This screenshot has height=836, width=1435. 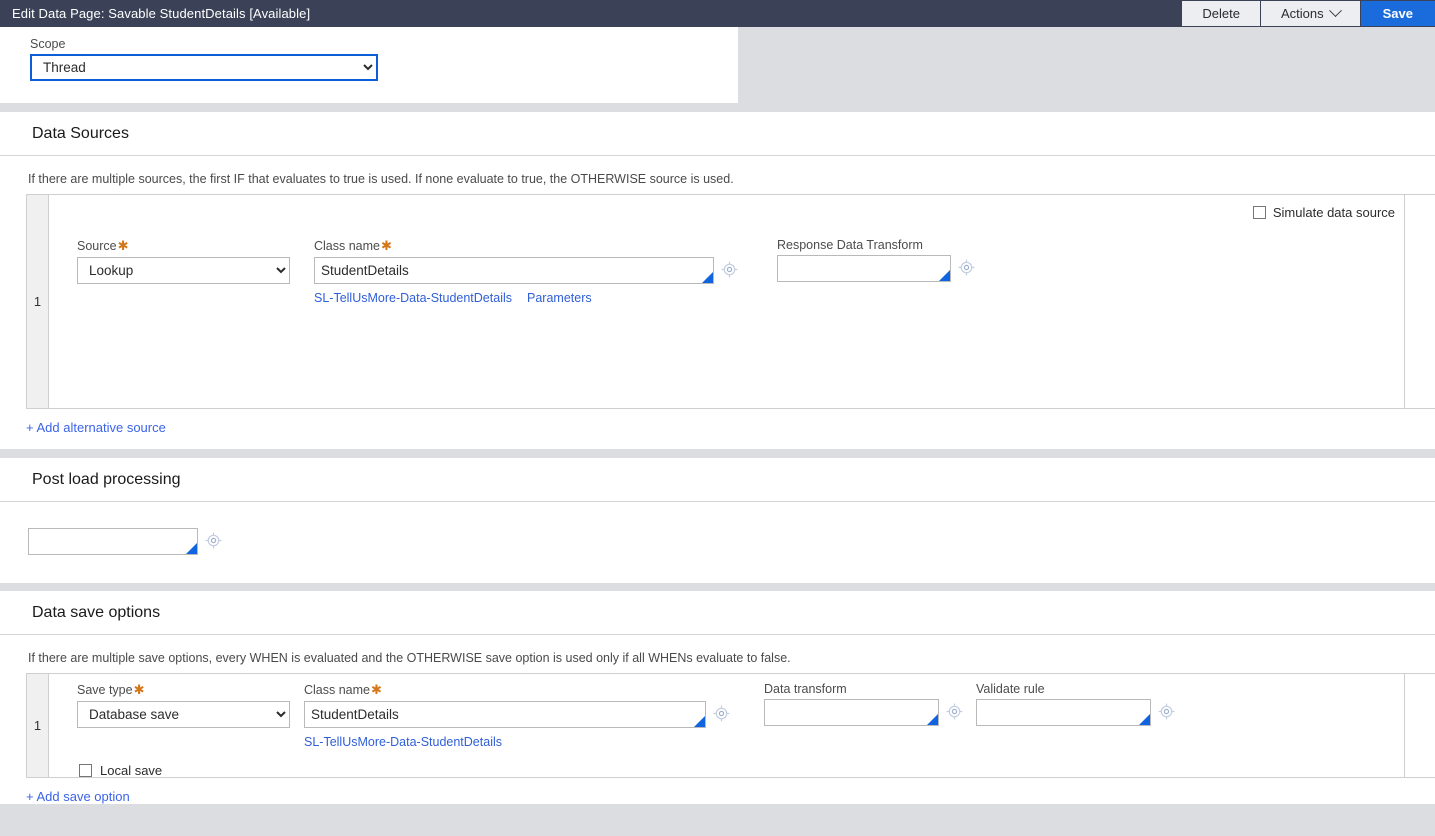 I want to click on save-class-rule-link: SL-TellUsMore-Data-StudentDetails, so click(x=403, y=742).